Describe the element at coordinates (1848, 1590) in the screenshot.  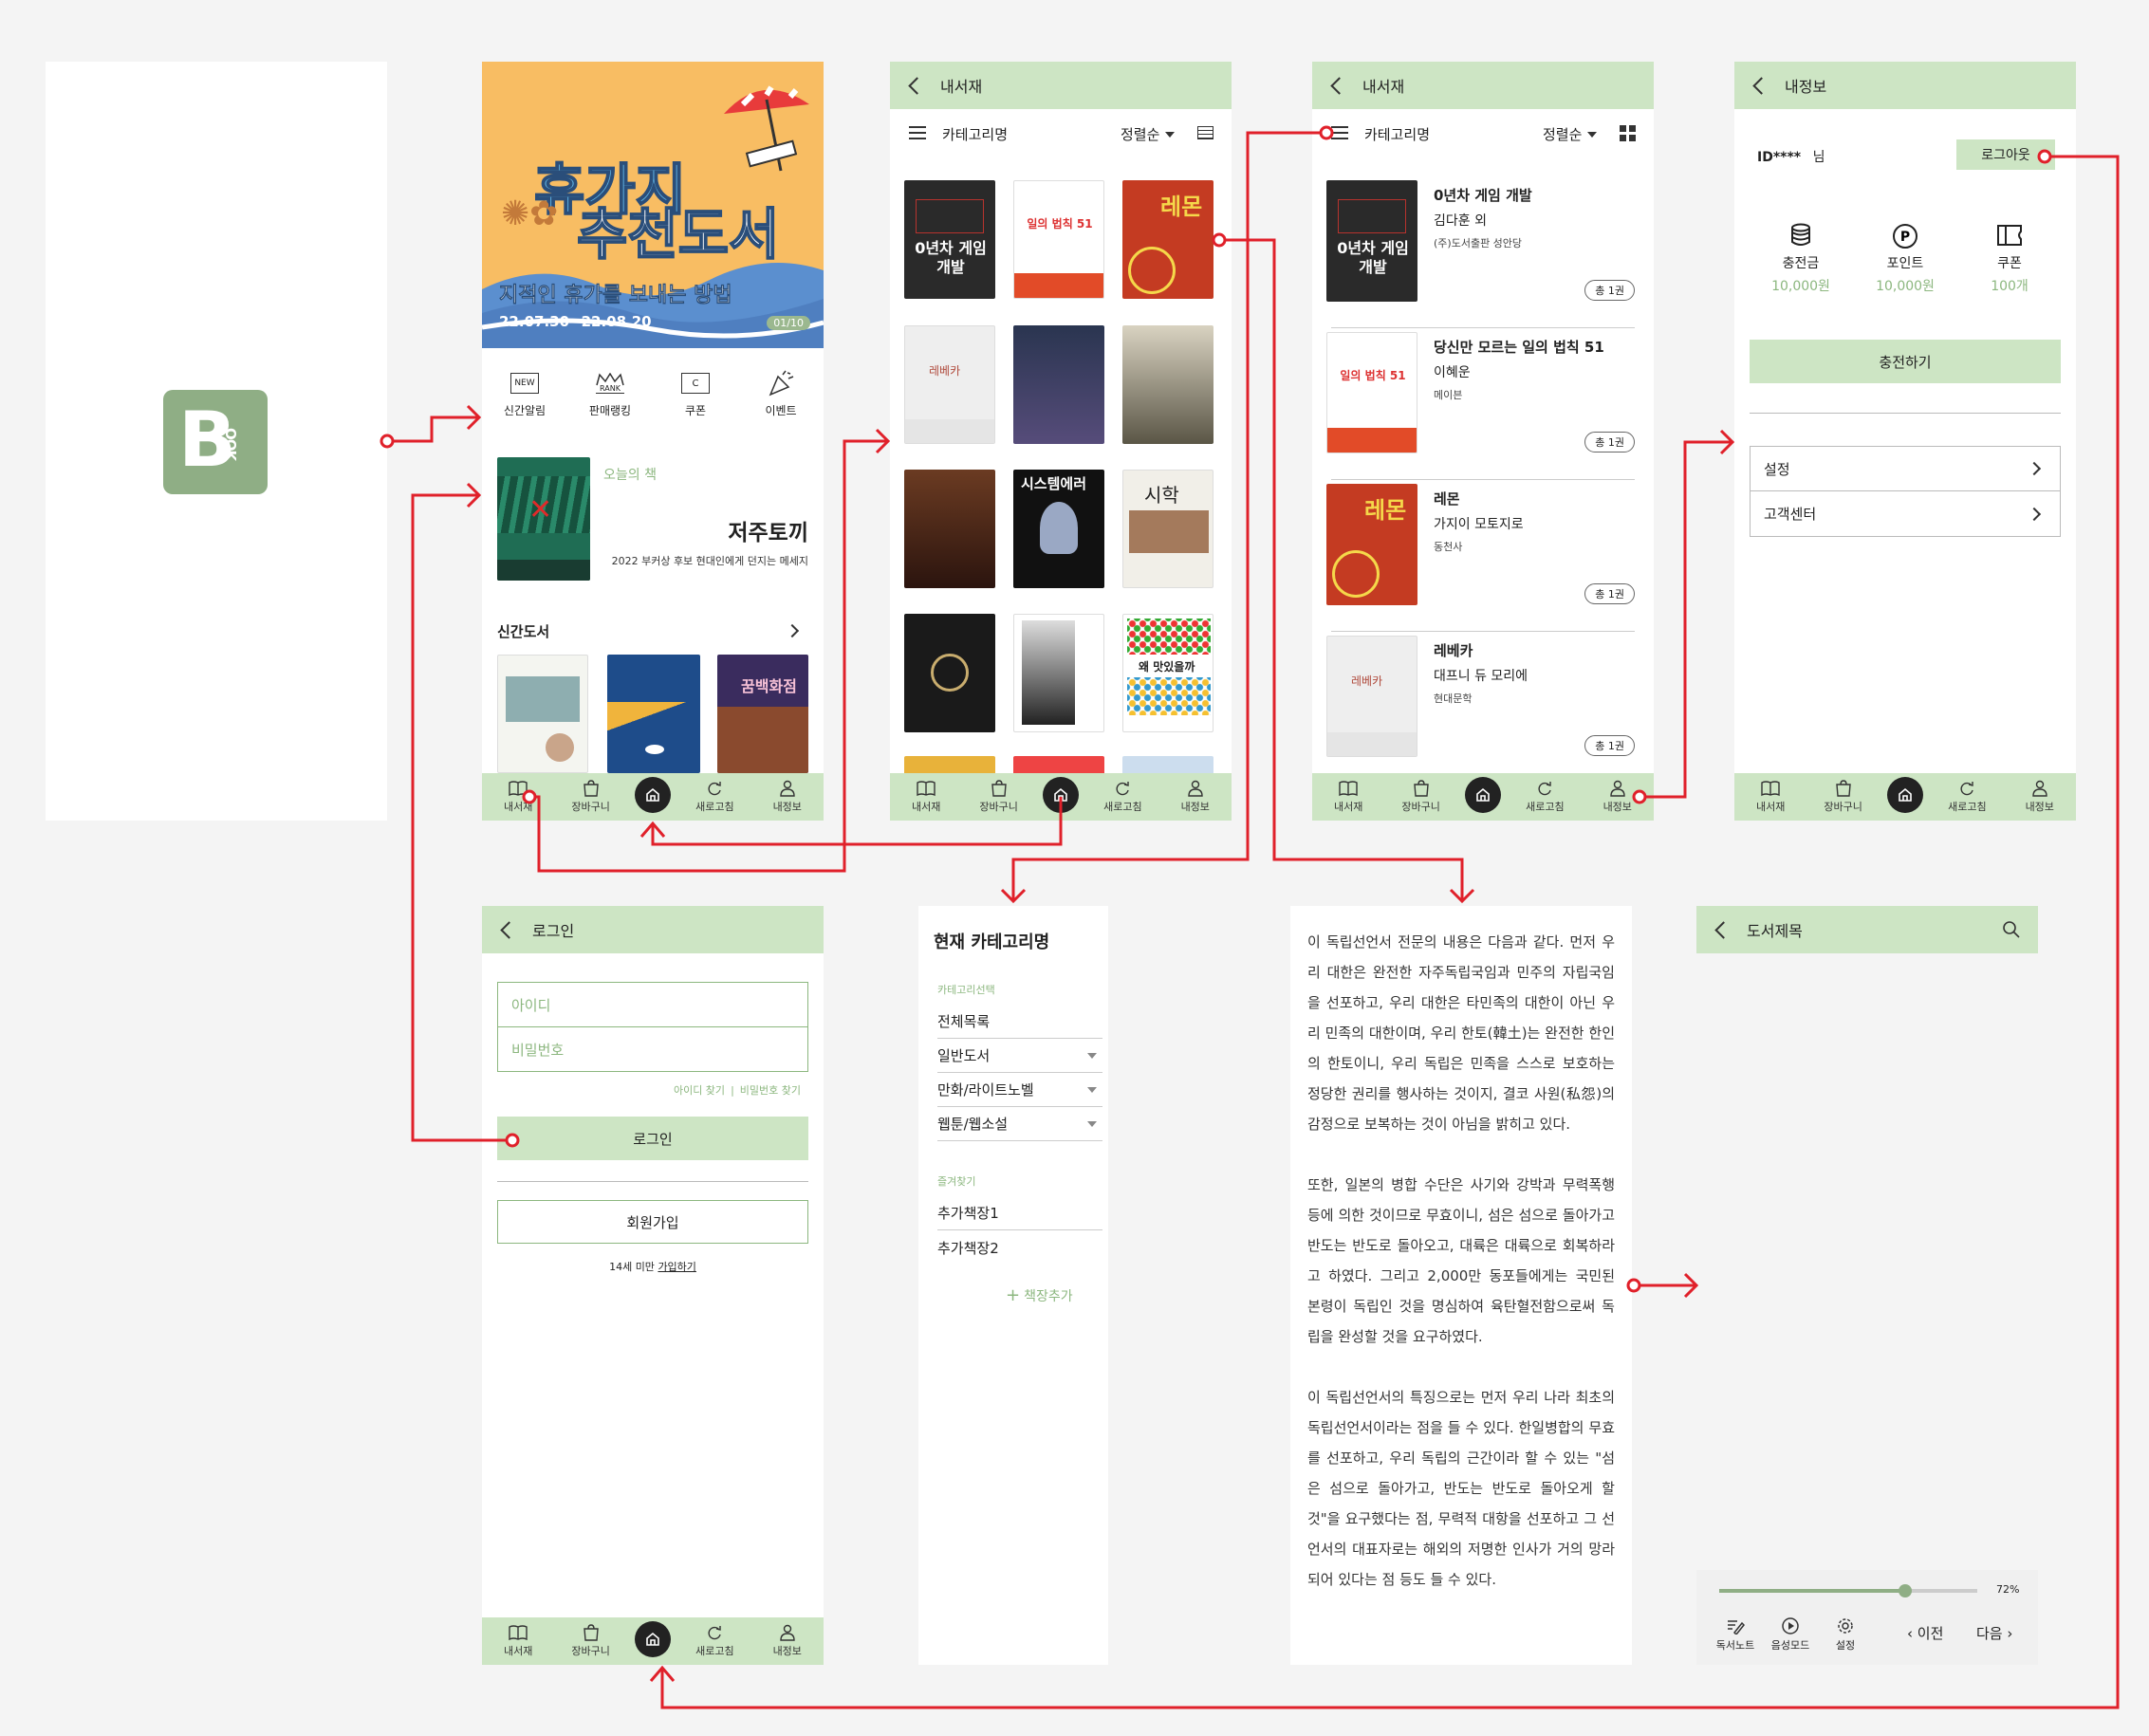
I see `progress-track` at that location.